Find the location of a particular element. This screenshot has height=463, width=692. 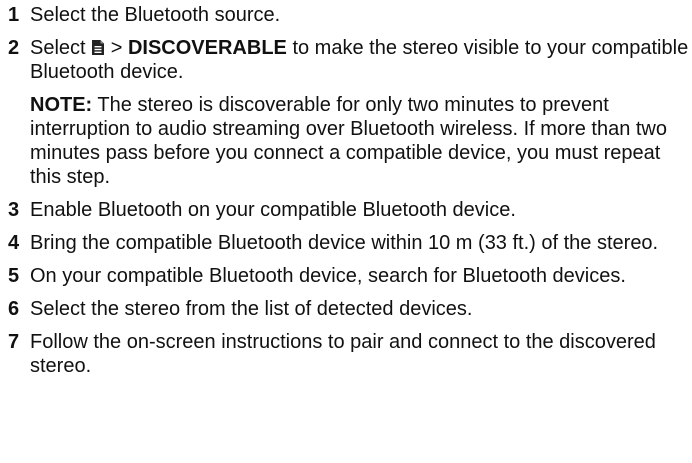

step-number: 1 is located at coordinates (14, 15).